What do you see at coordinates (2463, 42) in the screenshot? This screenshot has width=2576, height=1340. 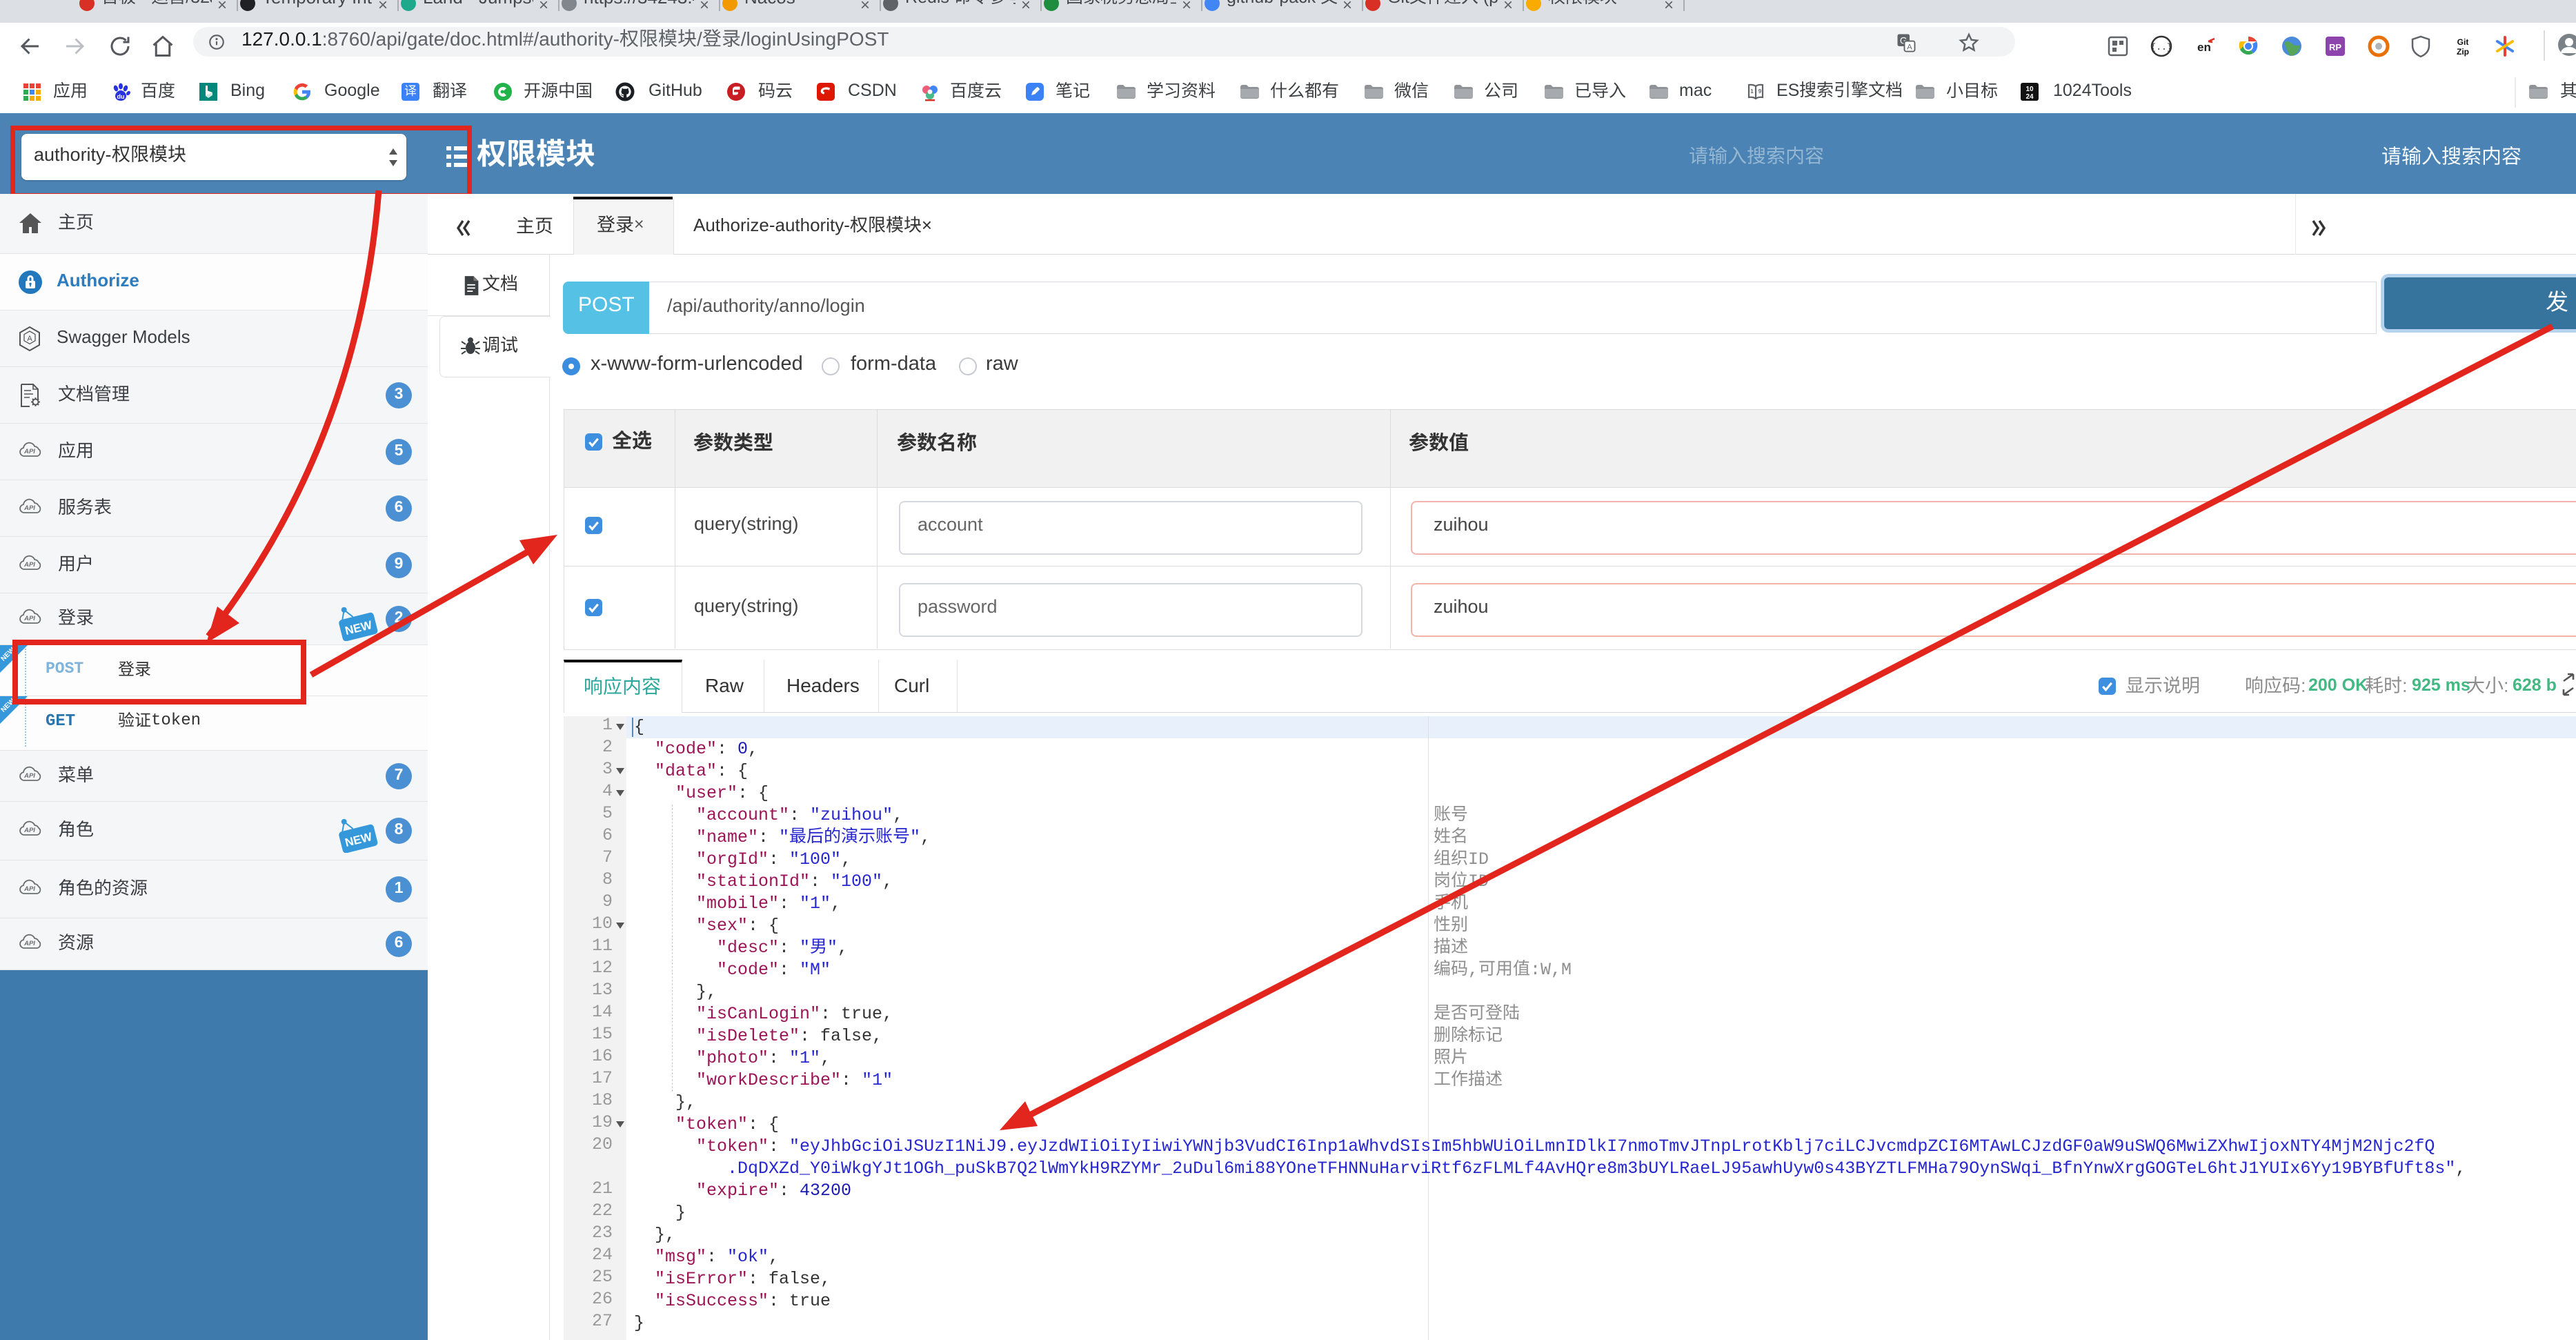 I see `svg-text: Git` at bounding box center [2463, 42].